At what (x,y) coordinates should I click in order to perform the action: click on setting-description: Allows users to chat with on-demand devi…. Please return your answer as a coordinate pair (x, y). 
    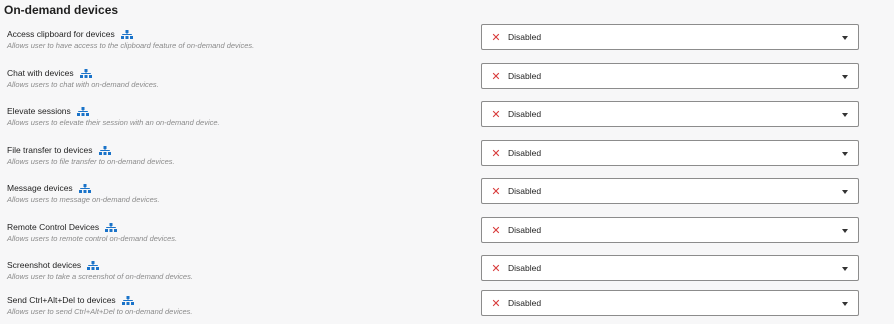
    Looking at the image, I should click on (83, 84).